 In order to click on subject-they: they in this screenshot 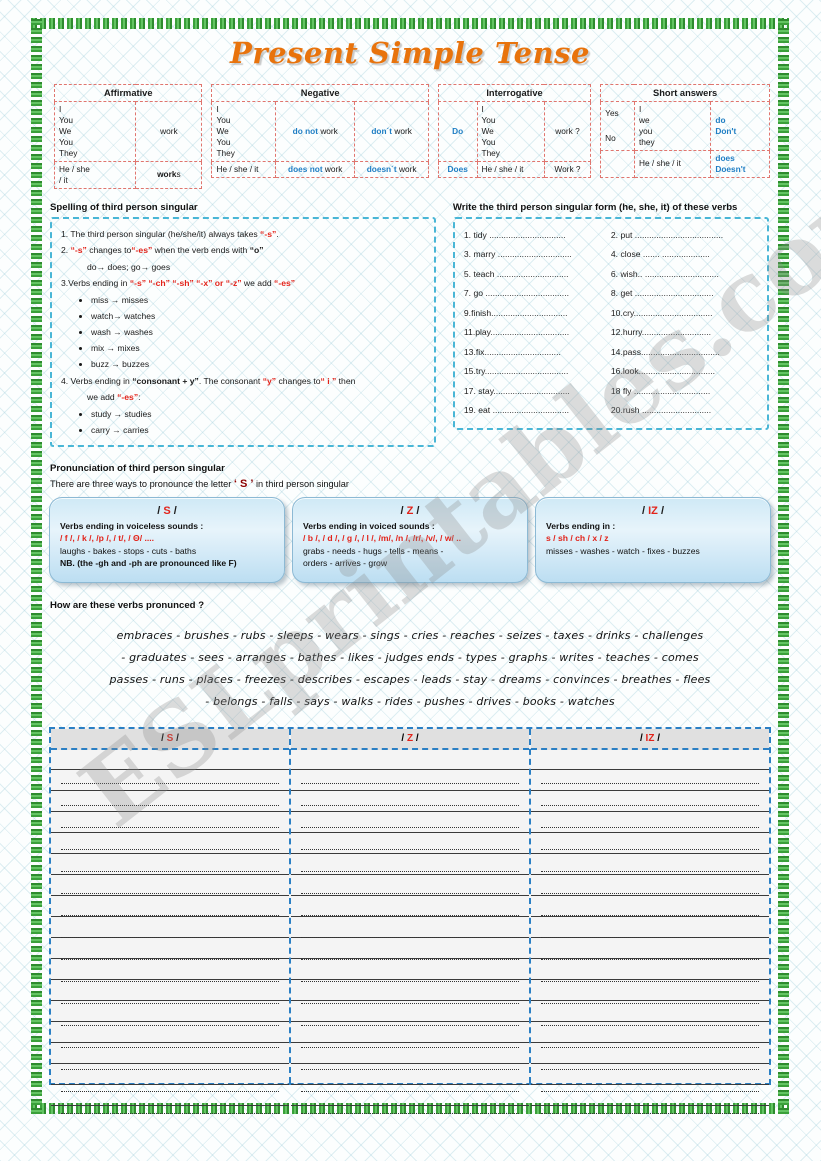, I will do `click(646, 142)`.